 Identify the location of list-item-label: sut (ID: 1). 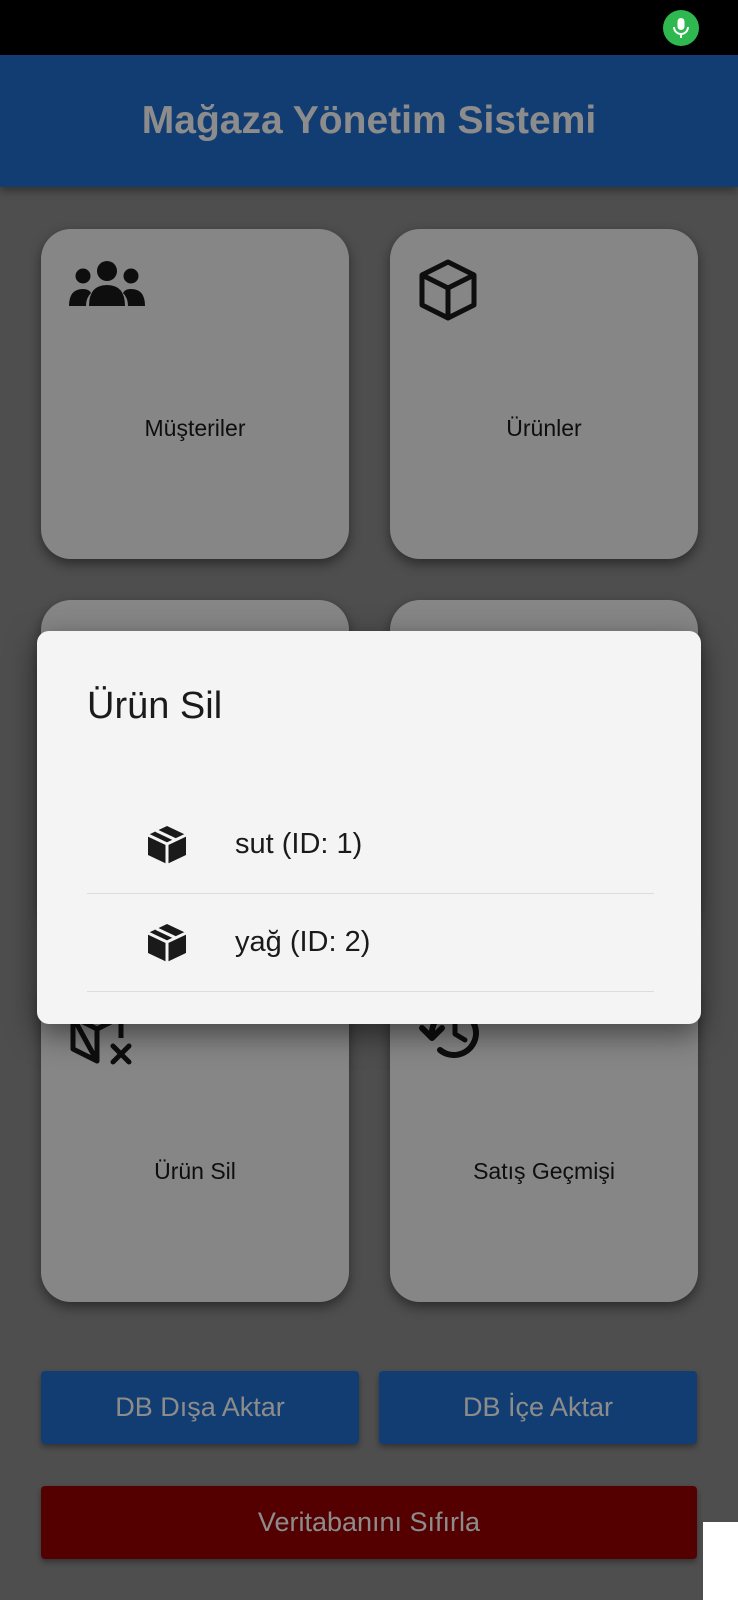
(299, 844).